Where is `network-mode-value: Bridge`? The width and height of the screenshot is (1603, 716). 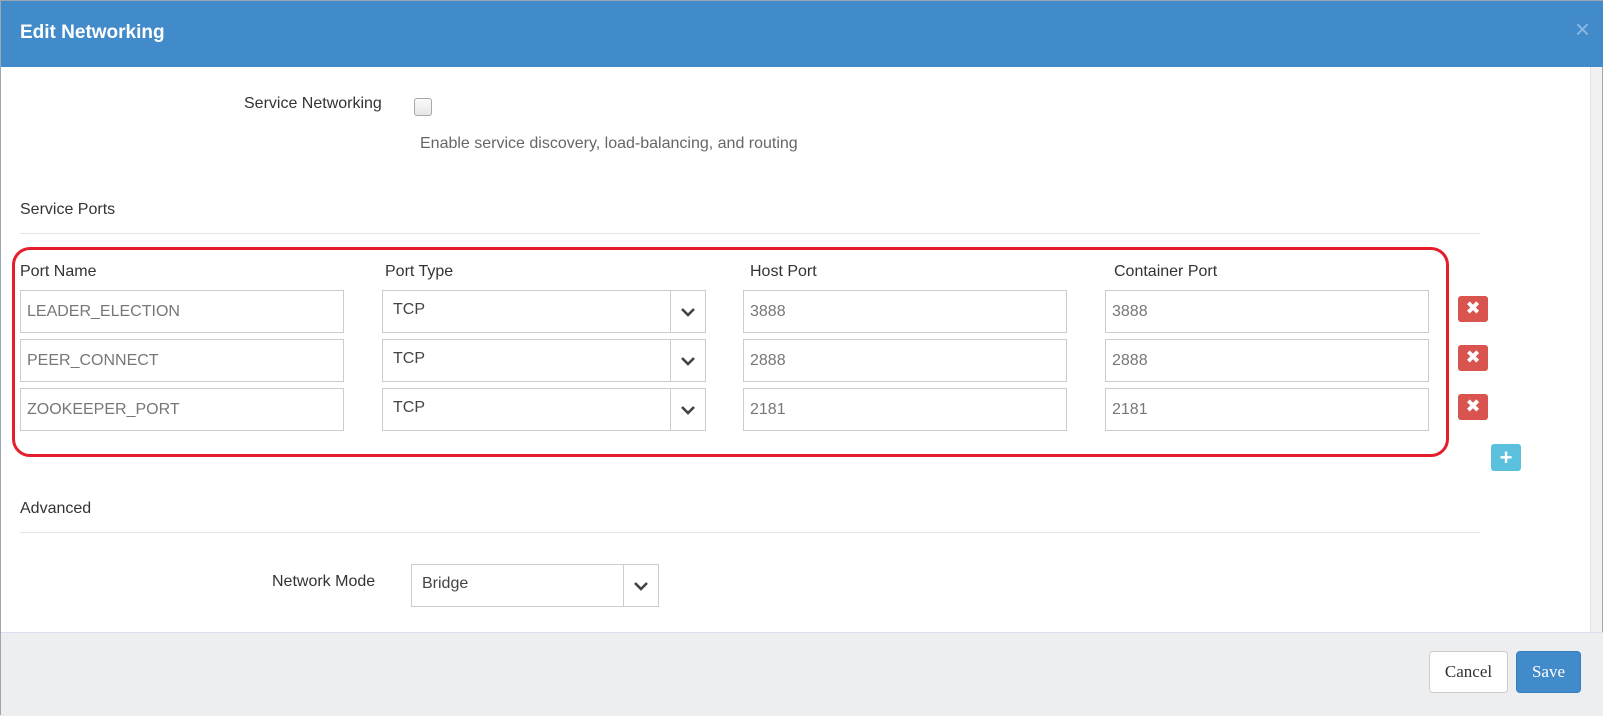 network-mode-value: Bridge is located at coordinates (445, 583).